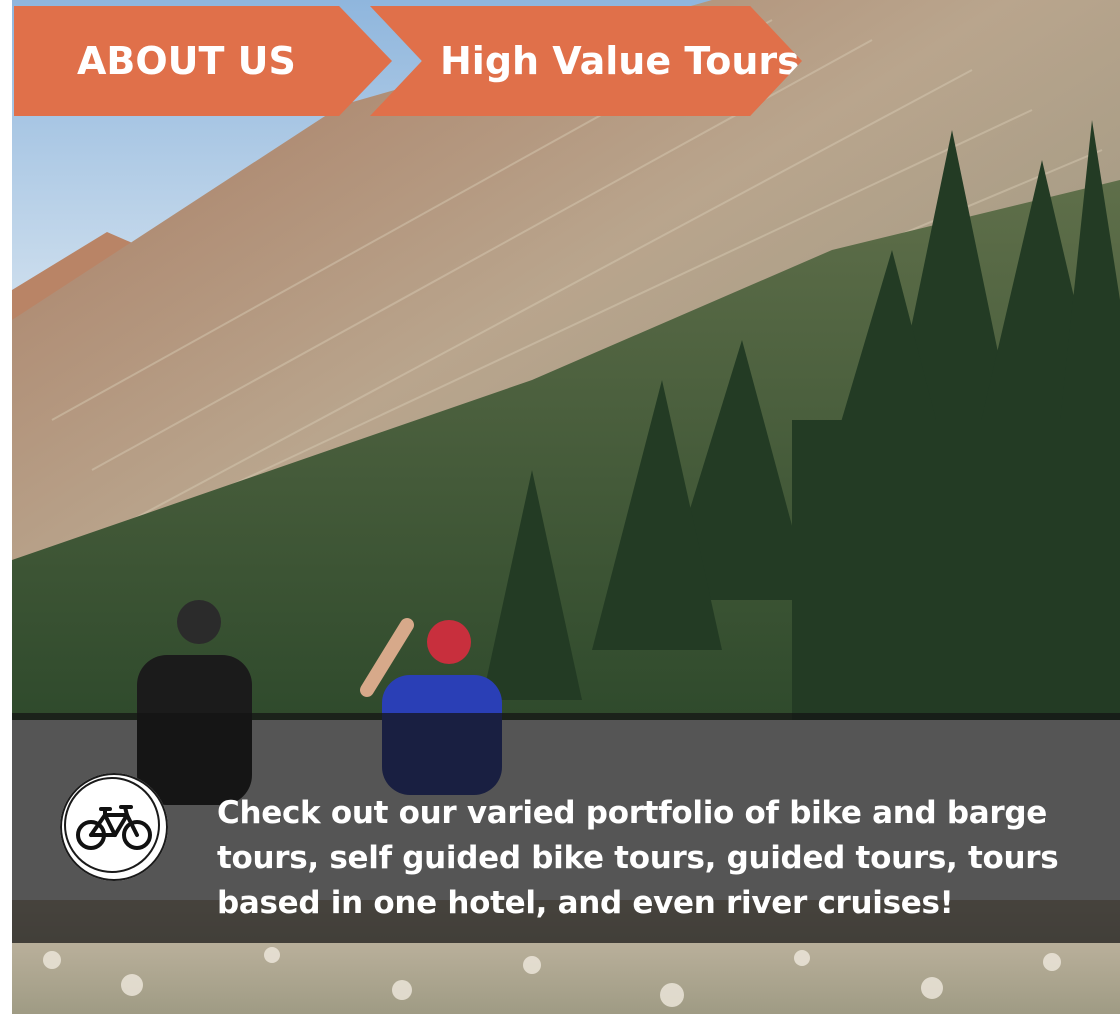 Image resolution: width=1120 pixels, height=1014 pixels. I want to click on bicycle-badge, so click(114, 827).